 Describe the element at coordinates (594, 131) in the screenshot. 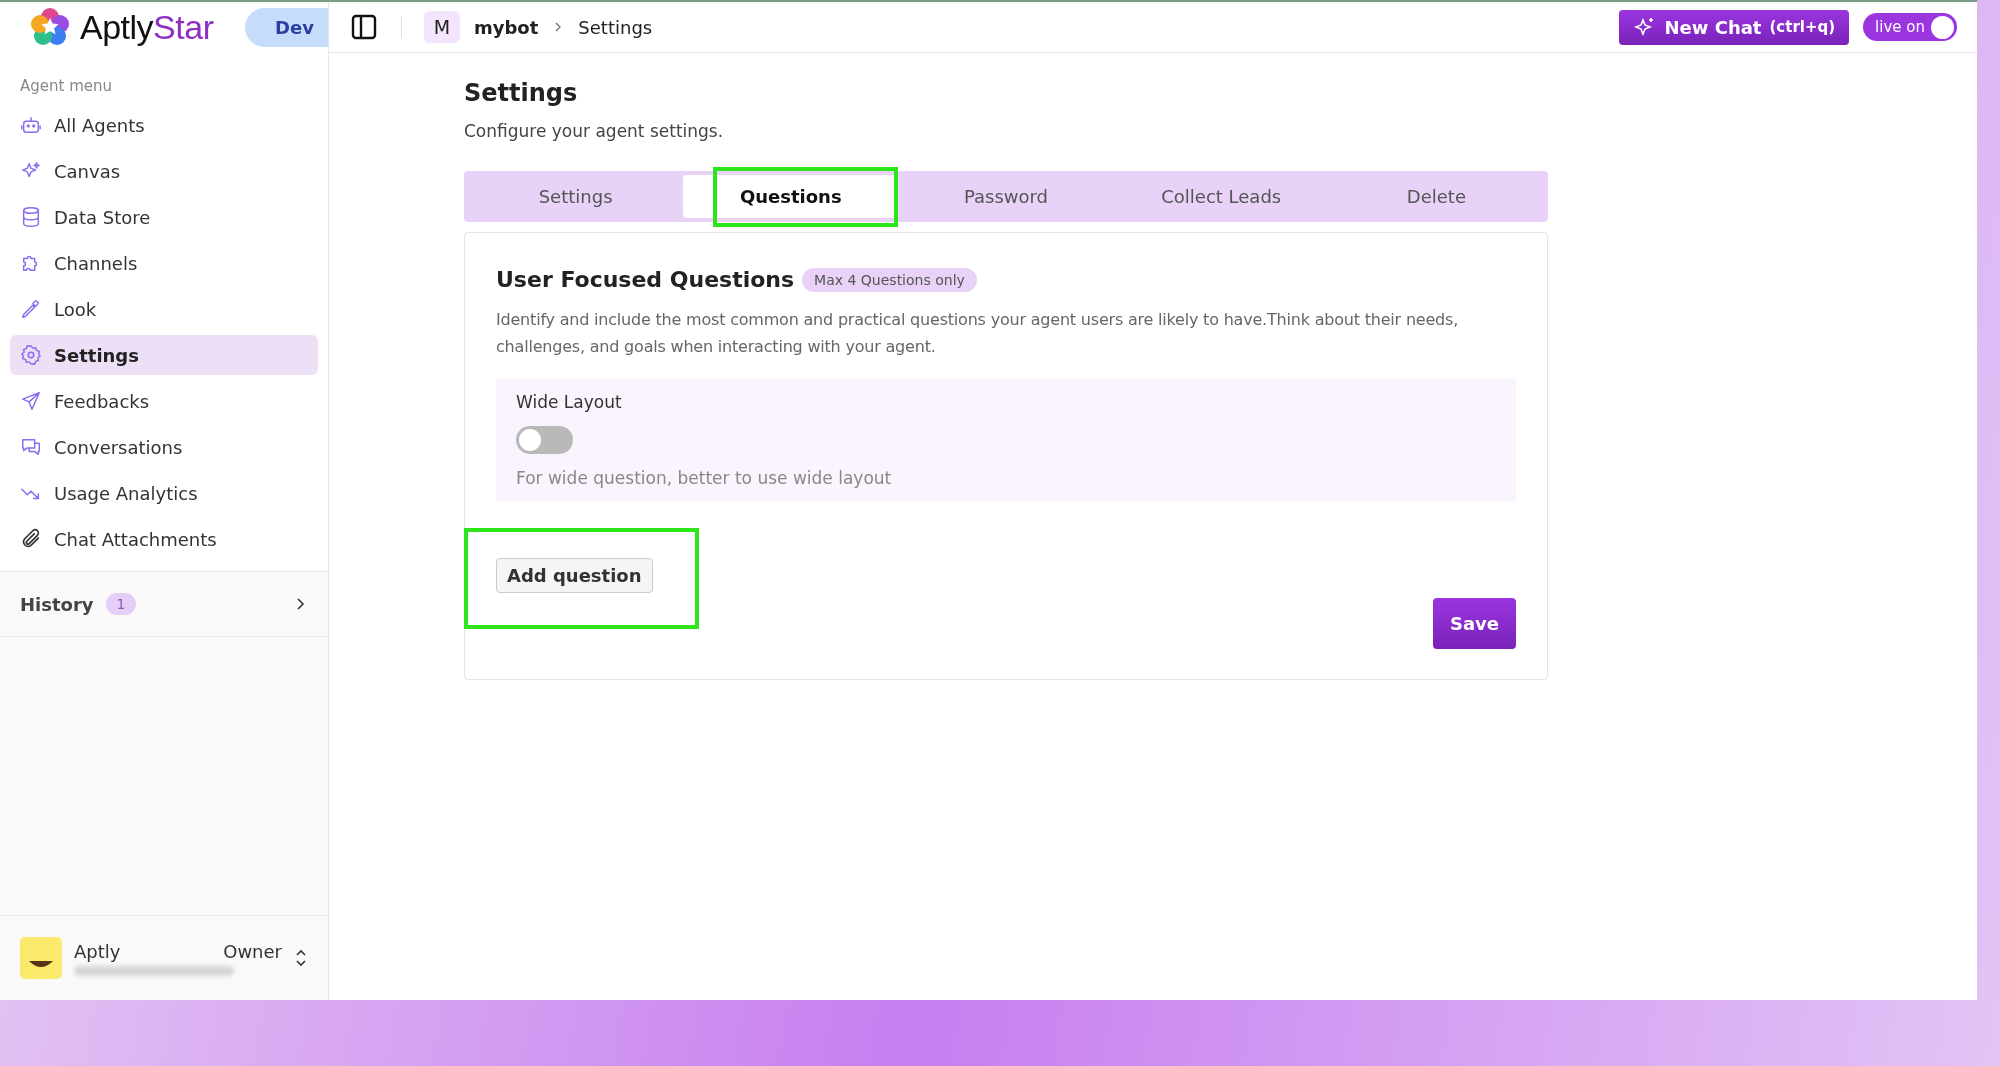

I see `page-subtitle: Configure your agent settings.` at that location.